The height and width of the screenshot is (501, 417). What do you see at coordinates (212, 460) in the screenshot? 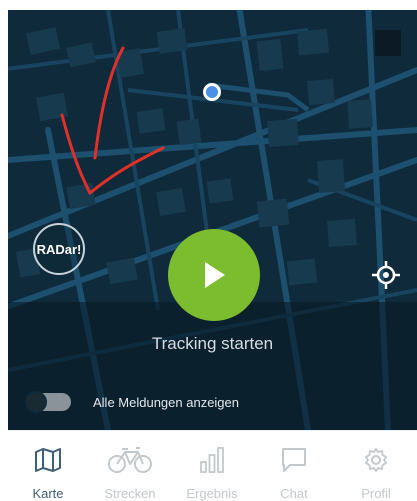
I see `bar-chart-icon` at bounding box center [212, 460].